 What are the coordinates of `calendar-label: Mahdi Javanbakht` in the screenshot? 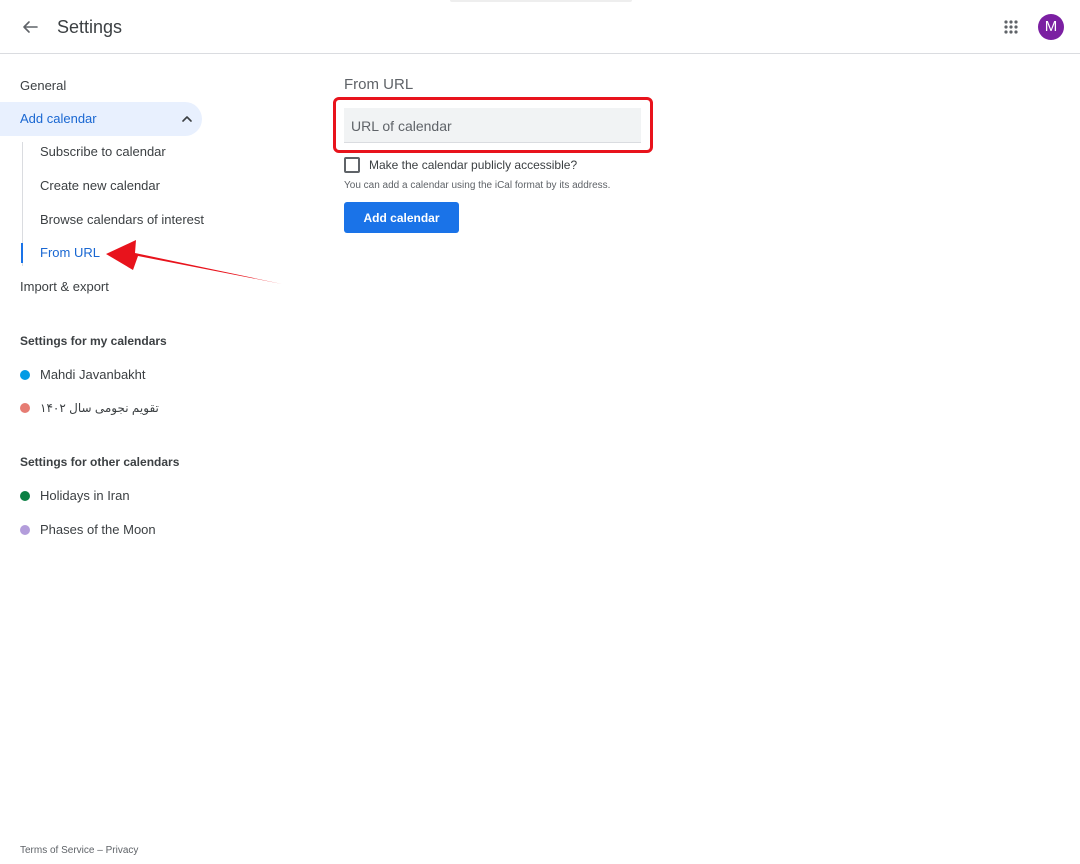 It's located at (93, 374).